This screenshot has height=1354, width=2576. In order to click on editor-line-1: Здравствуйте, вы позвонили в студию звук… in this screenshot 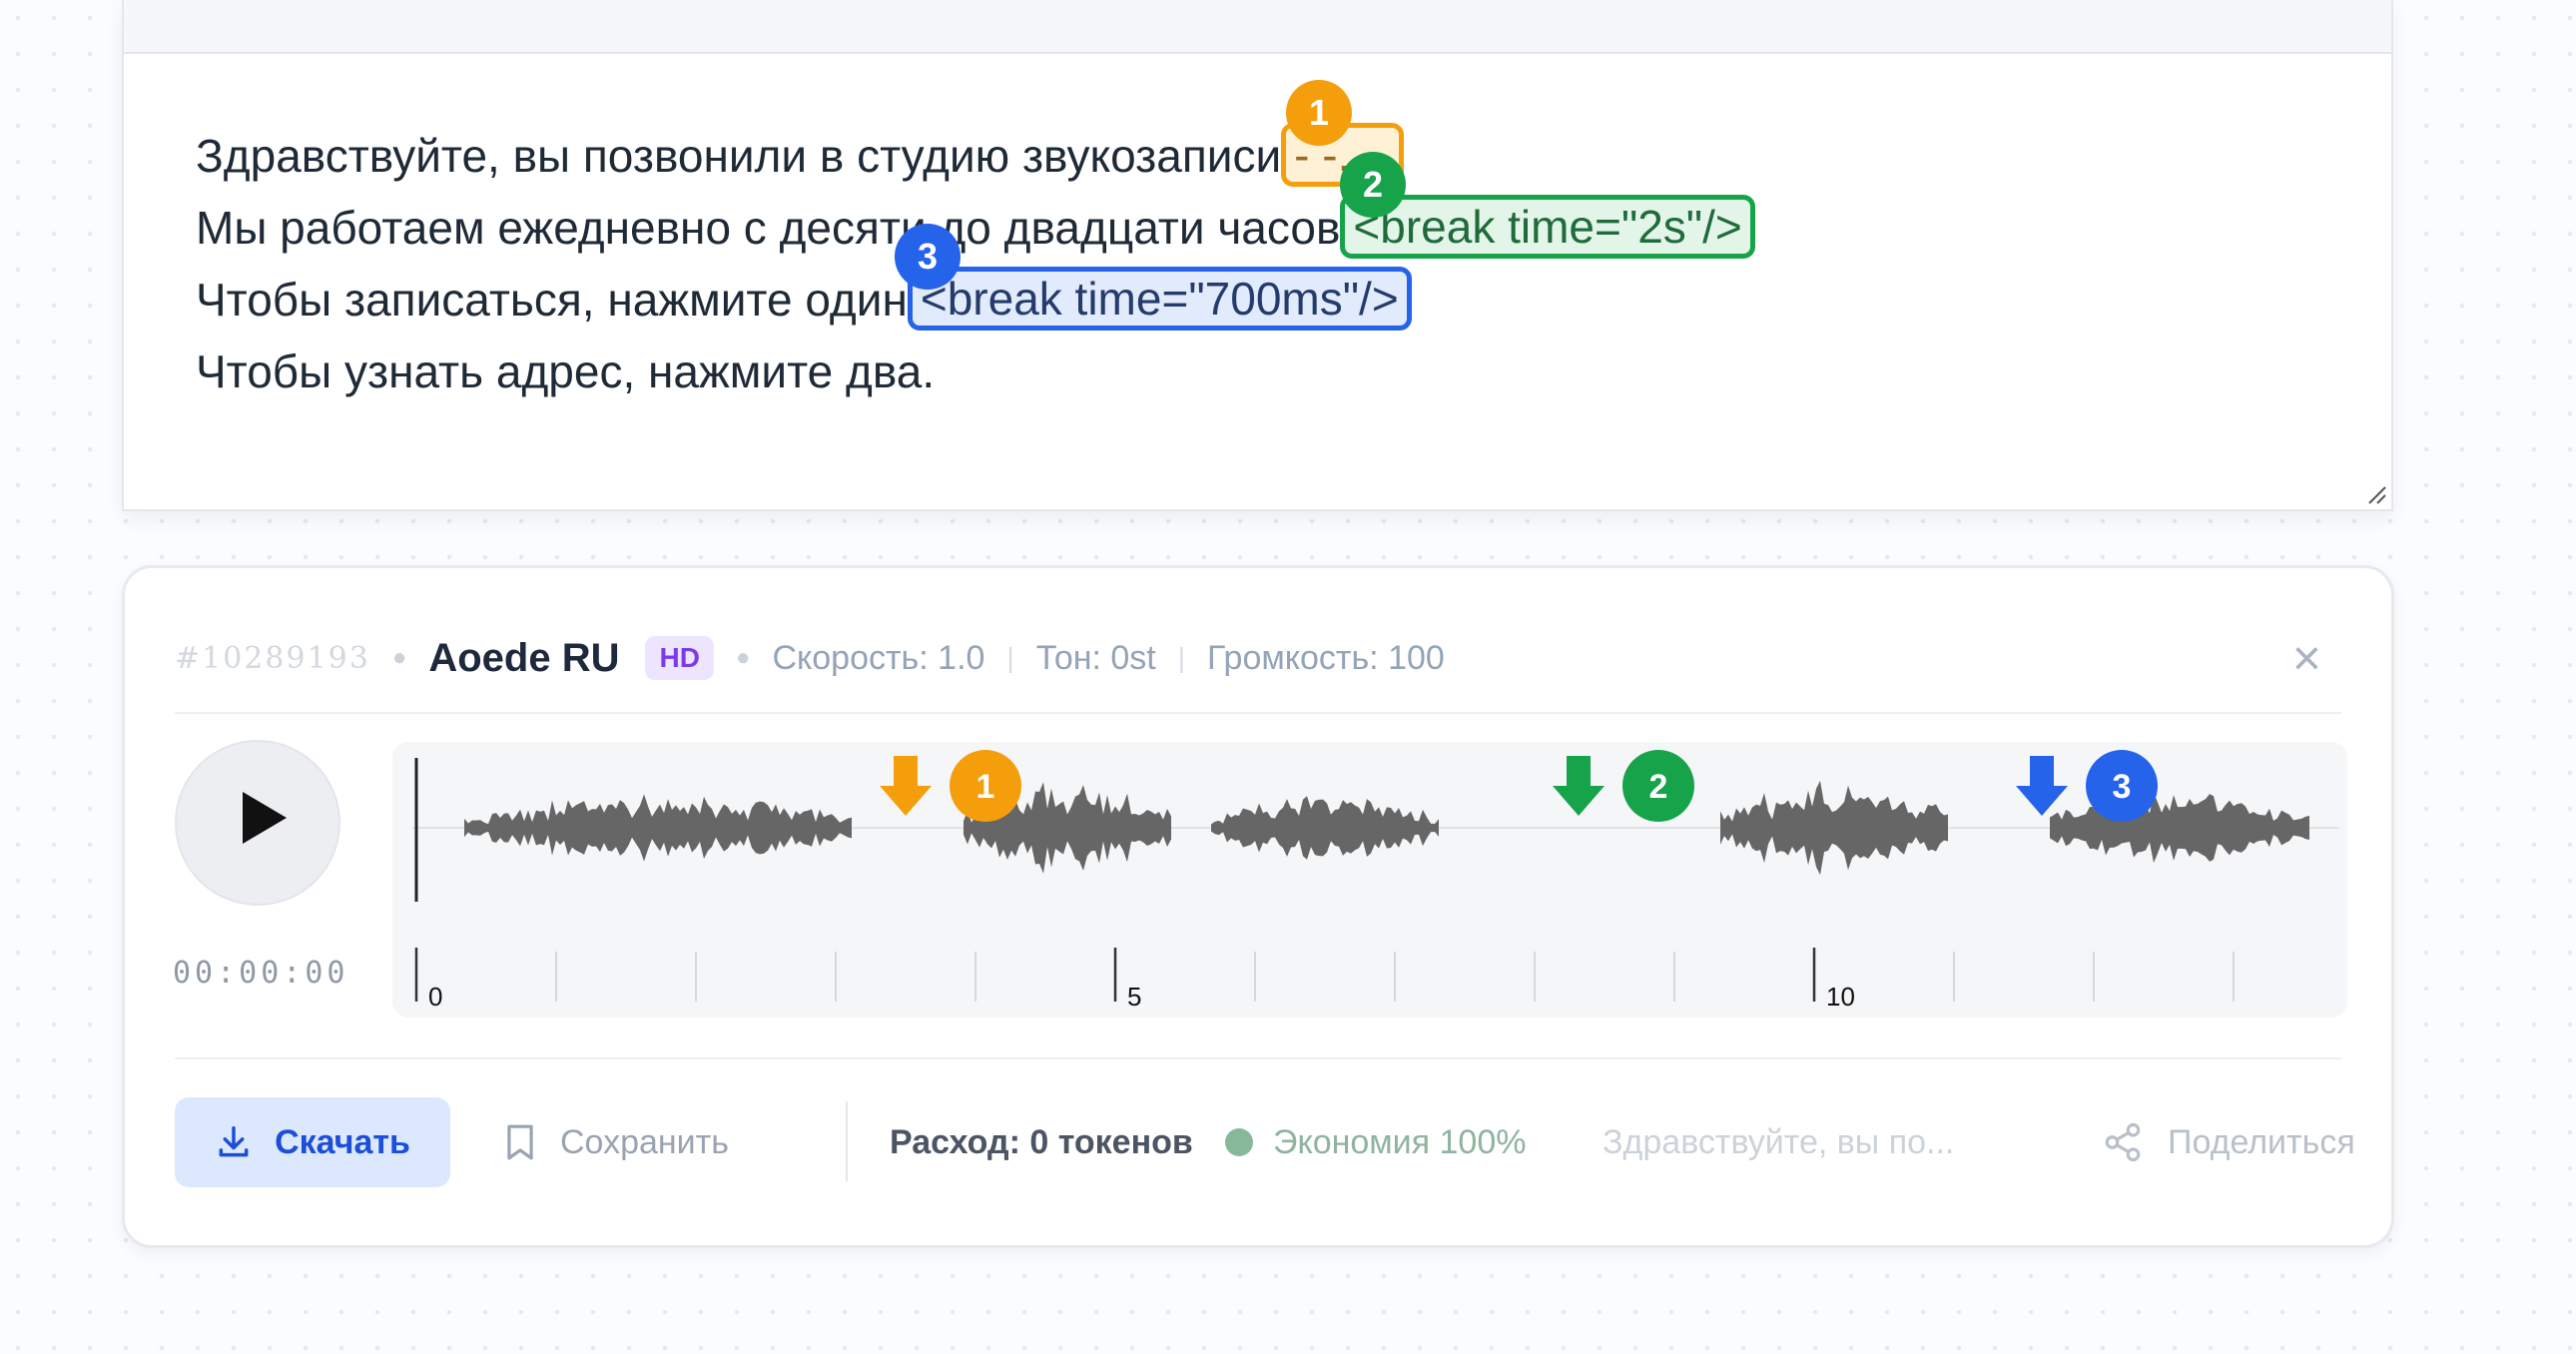, I will do `click(1263, 156)`.